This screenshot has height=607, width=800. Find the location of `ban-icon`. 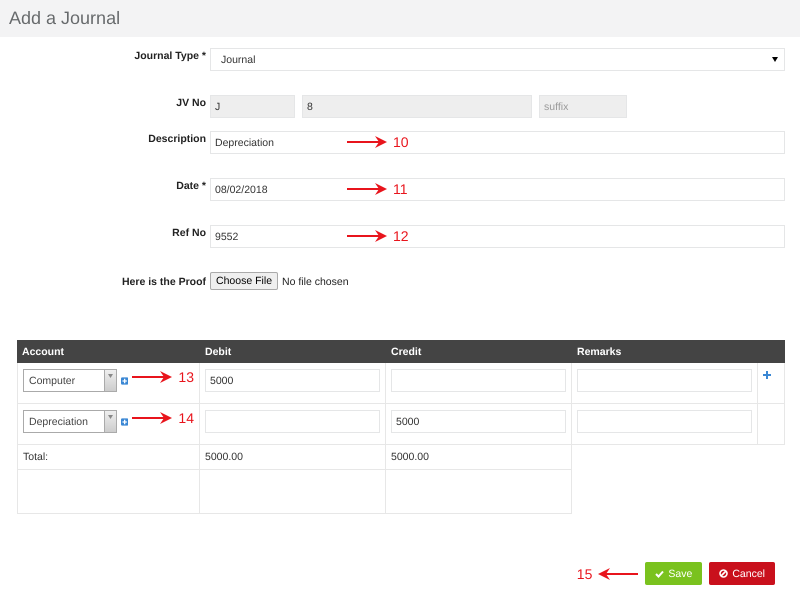

ban-icon is located at coordinates (723, 573).